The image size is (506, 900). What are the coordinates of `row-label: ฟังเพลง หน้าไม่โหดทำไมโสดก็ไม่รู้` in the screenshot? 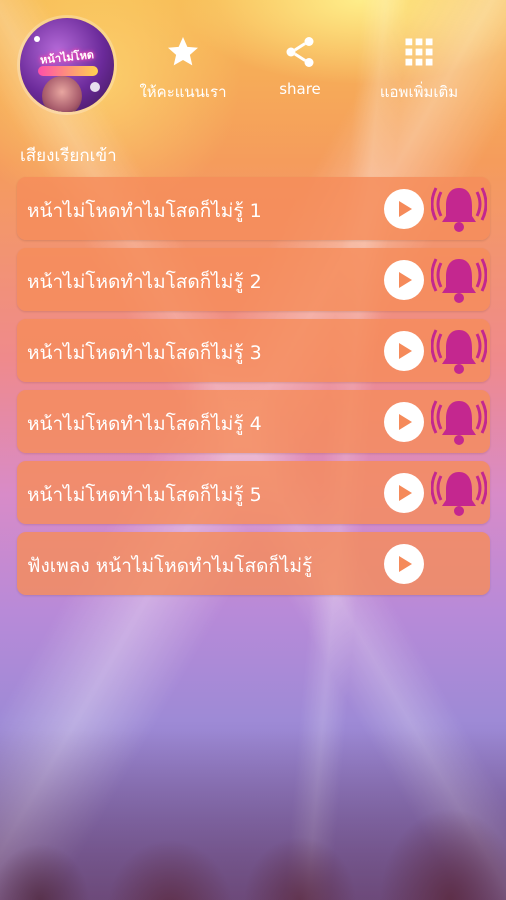 It's located at (170, 566).